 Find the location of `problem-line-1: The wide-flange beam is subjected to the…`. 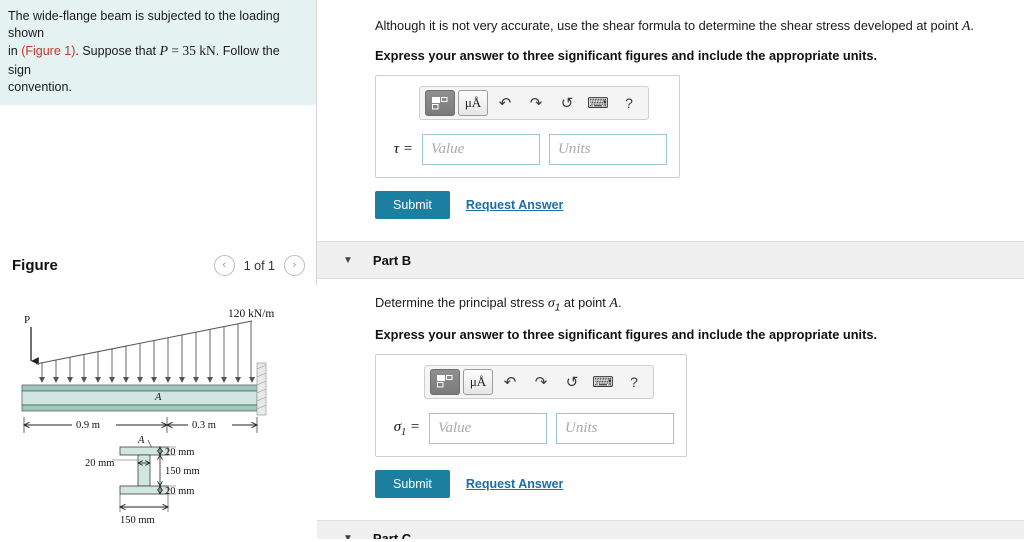

problem-line-1: The wide-flange beam is subjected to the… is located at coordinates (144, 24).